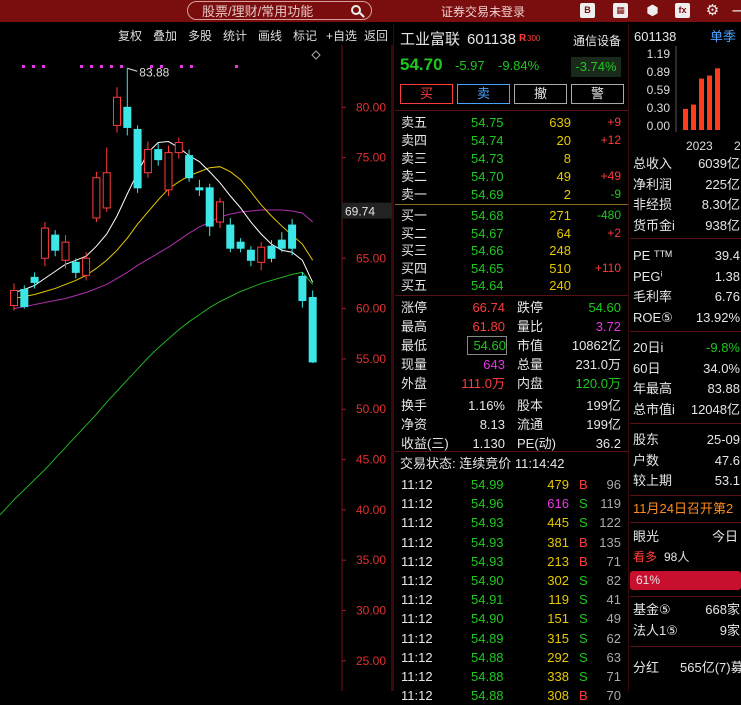 This screenshot has width=741, height=705. I want to click on toolbar-fuquan: 复权, so click(130, 35).